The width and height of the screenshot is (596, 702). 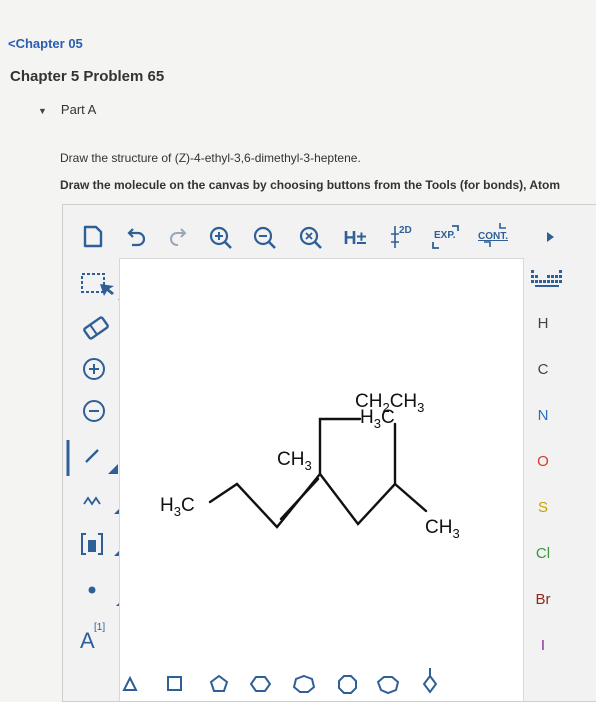 I want to click on expand-button: EXP., so click(x=447, y=237).